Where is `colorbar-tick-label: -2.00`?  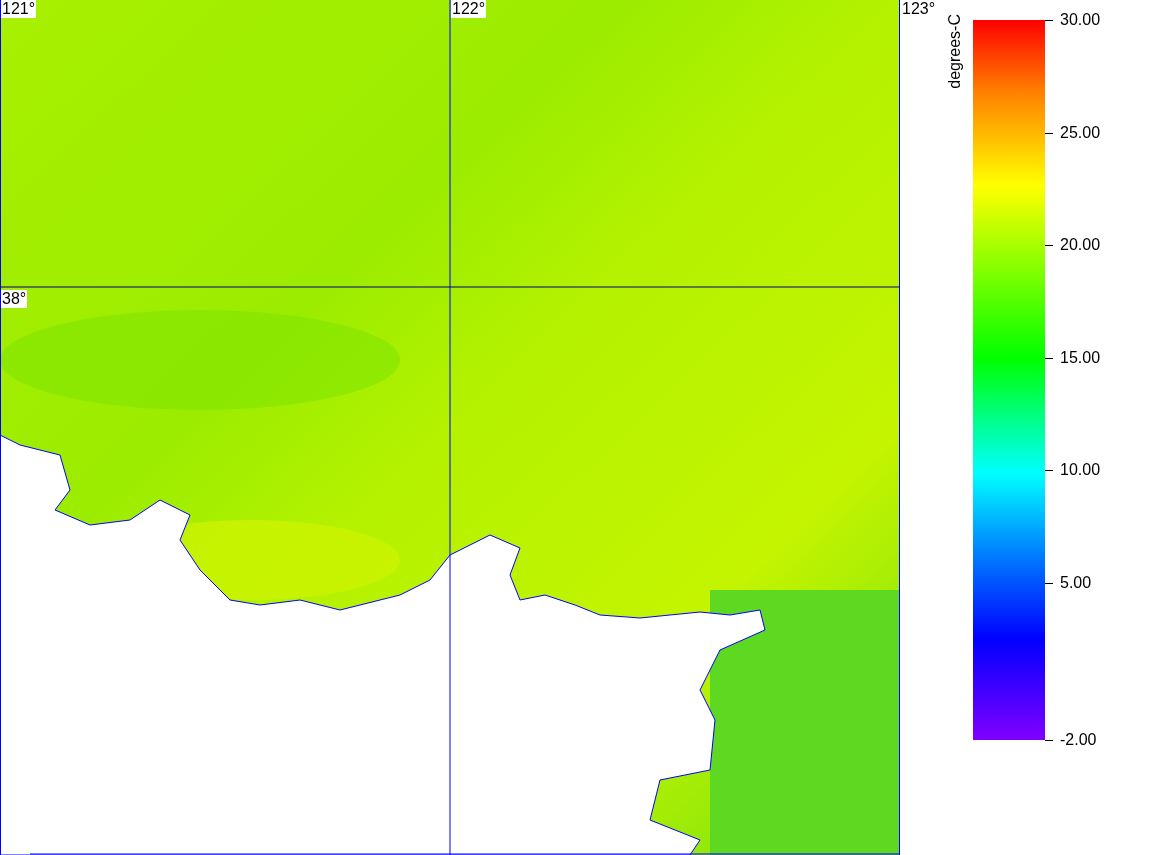 colorbar-tick-label: -2.00 is located at coordinates (1078, 740).